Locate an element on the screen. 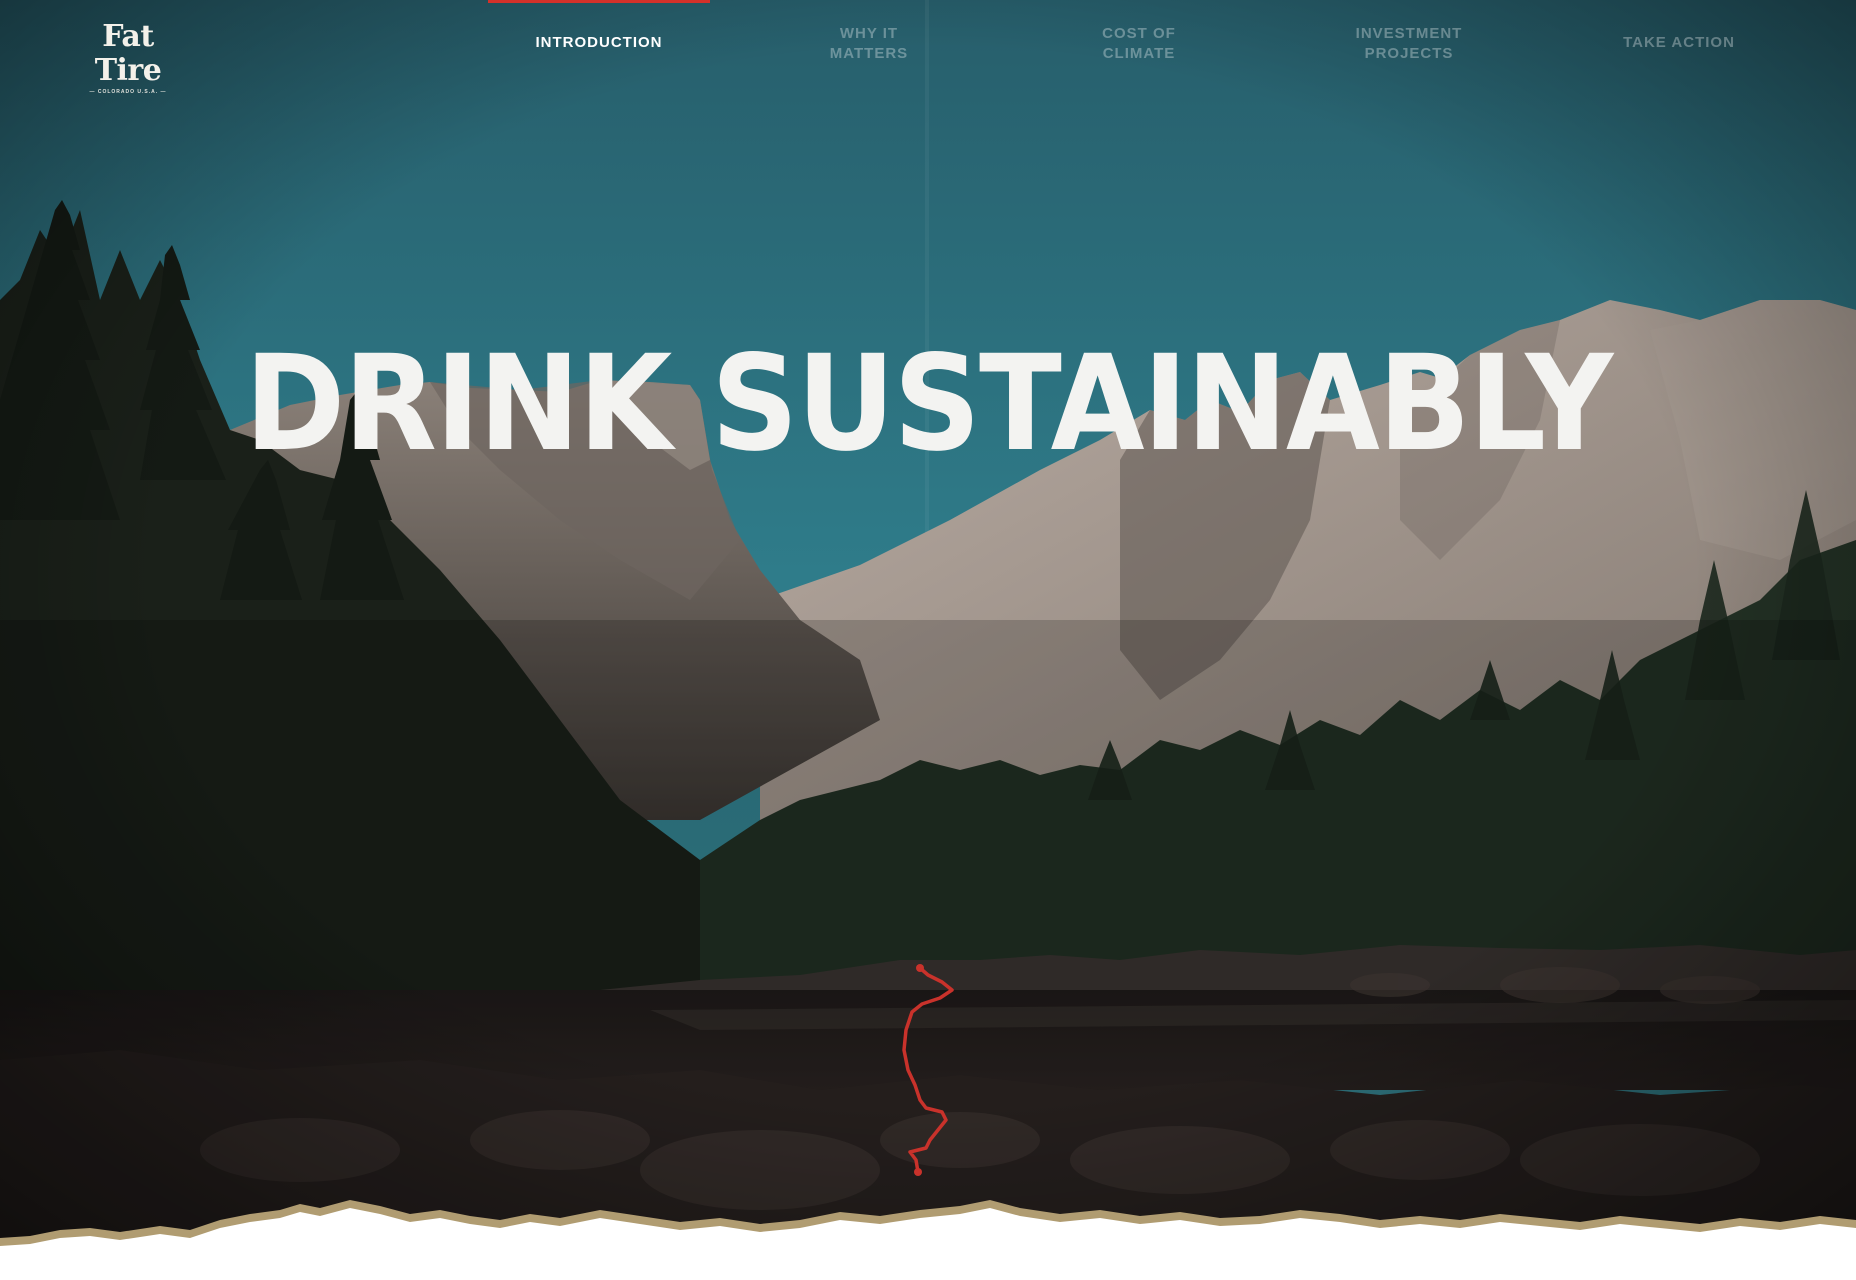  nav-item-why-it-matters: WHY IT MATTERS is located at coordinates (869, 44).